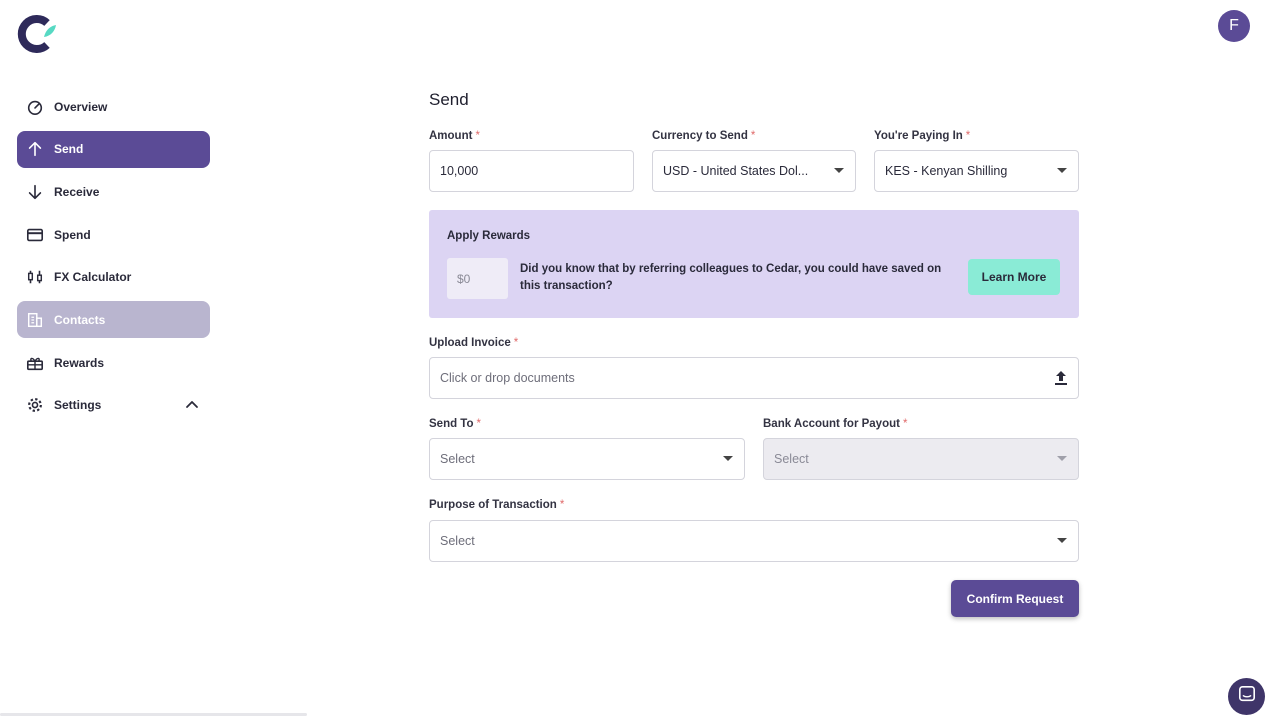  What do you see at coordinates (1234, 26) in the screenshot?
I see `user-avatar: F` at bounding box center [1234, 26].